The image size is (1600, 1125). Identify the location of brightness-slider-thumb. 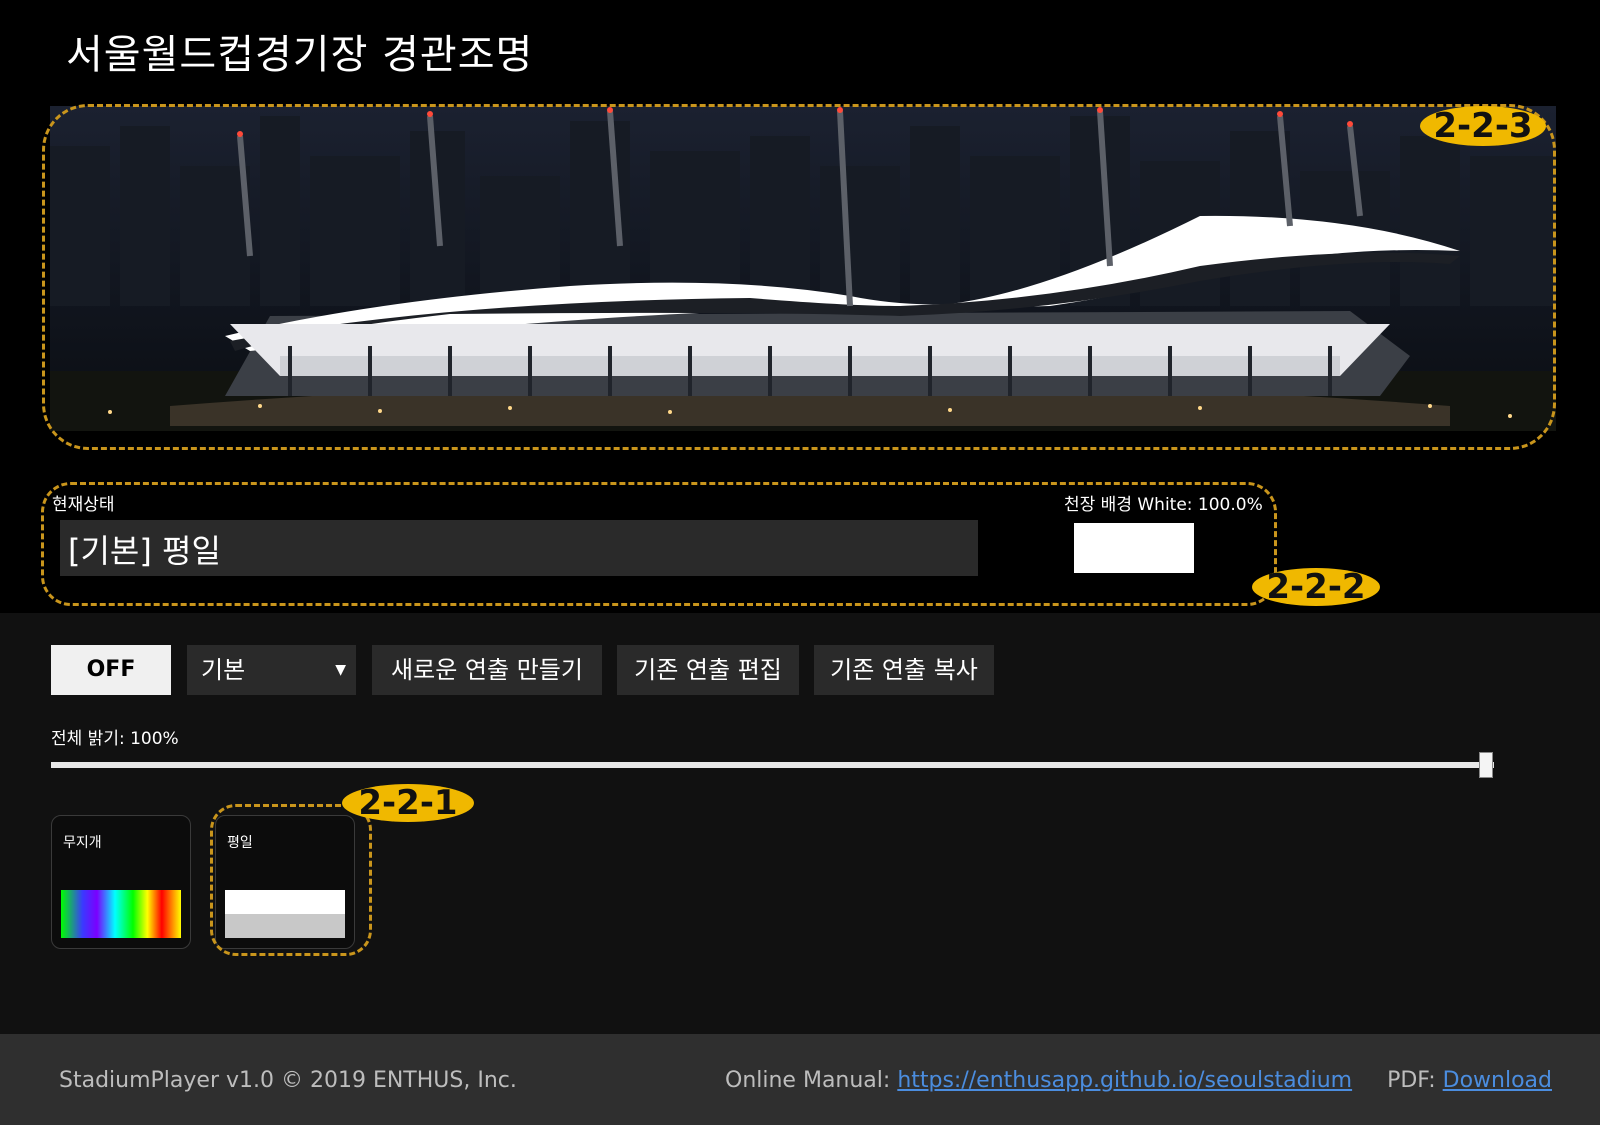
(1486, 765).